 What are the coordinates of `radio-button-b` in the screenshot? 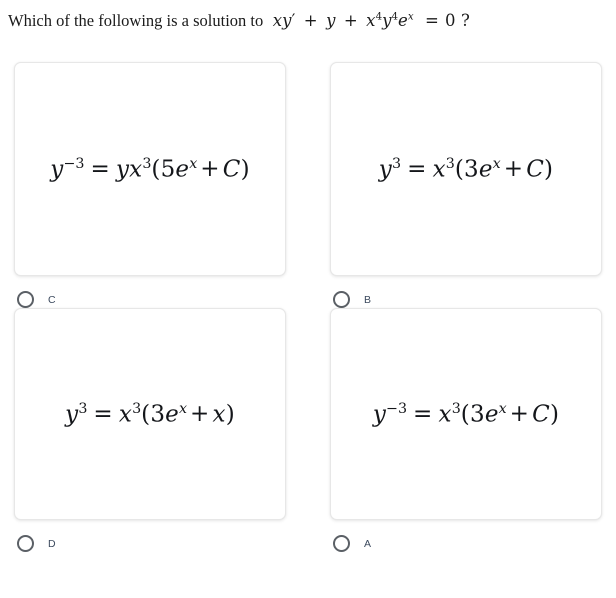 It's located at (341, 299).